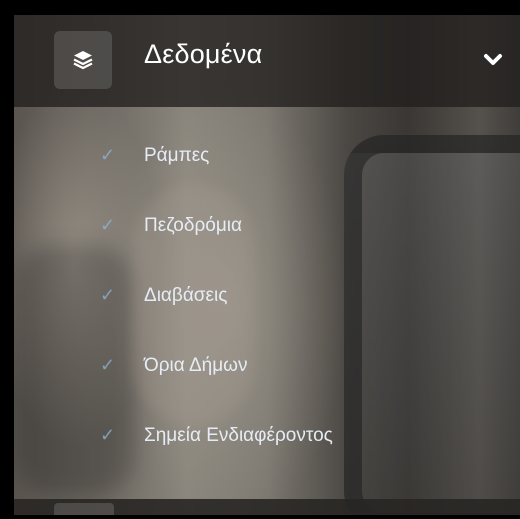 The height and width of the screenshot is (519, 520). I want to click on layer-item-label: Ράμπες, so click(177, 155).